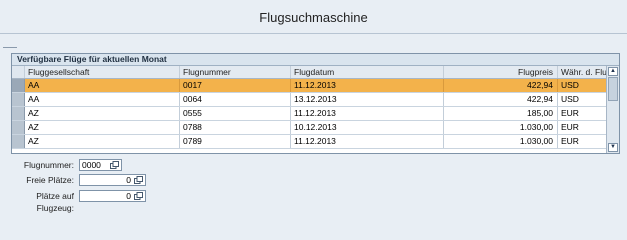 This screenshot has height=240, width=627. I want to click on flight-number-field: 0000, so click(100, 165).